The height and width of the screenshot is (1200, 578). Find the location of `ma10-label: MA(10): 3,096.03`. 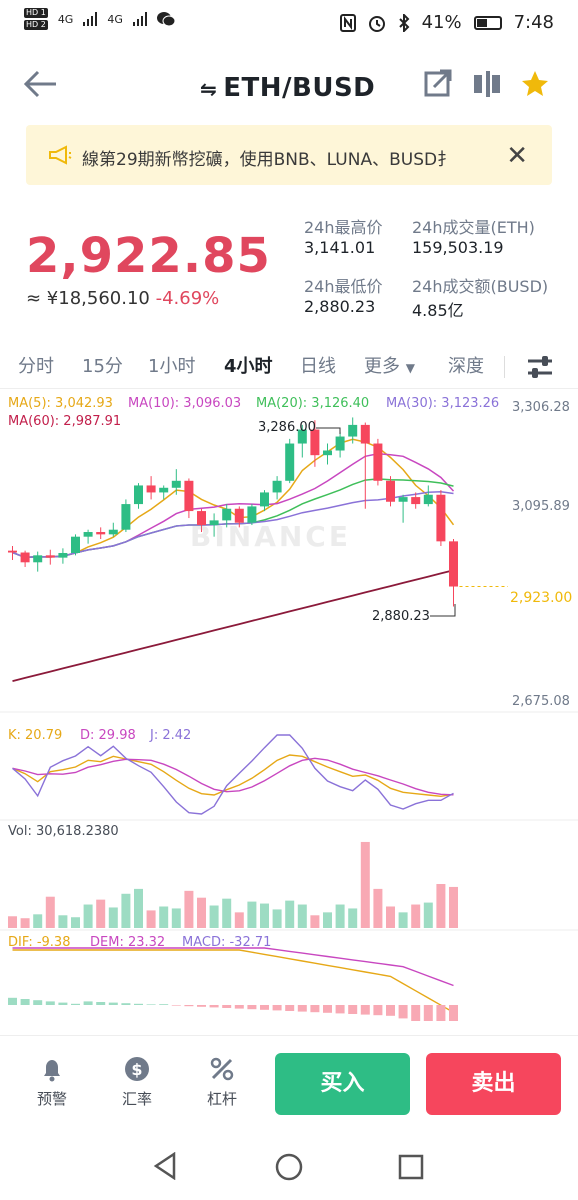

ma10-label: MA(10): 3,096.03 is located at coordinates (185, 403).